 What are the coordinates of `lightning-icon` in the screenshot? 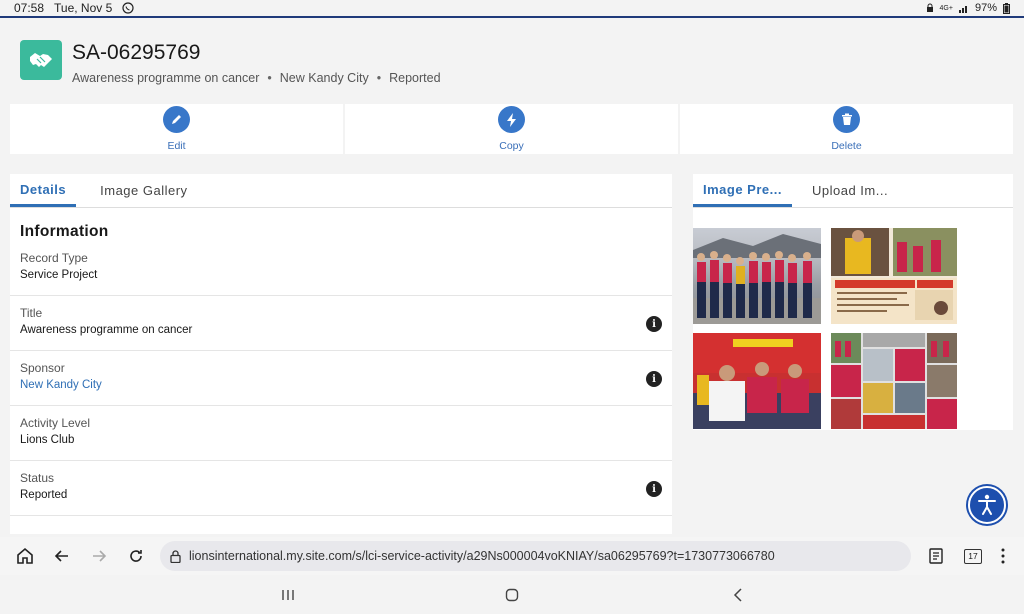 It's located at (511, 119).